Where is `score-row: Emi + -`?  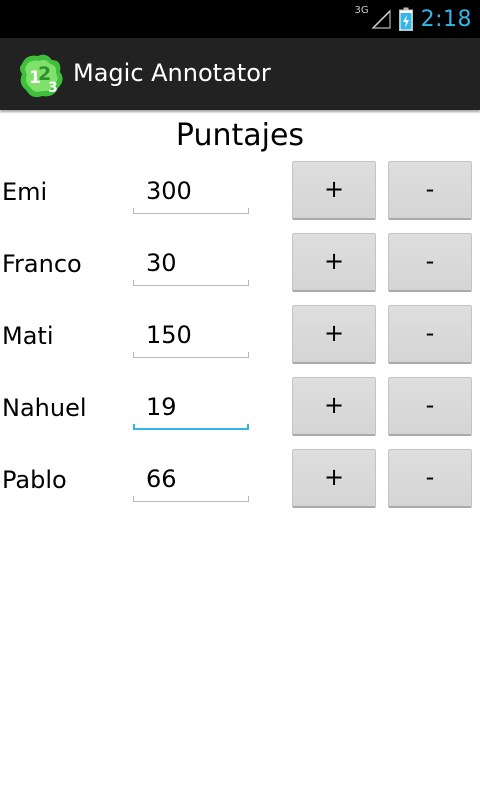
score-row: Emi + - is located at coordinates (240, 190).